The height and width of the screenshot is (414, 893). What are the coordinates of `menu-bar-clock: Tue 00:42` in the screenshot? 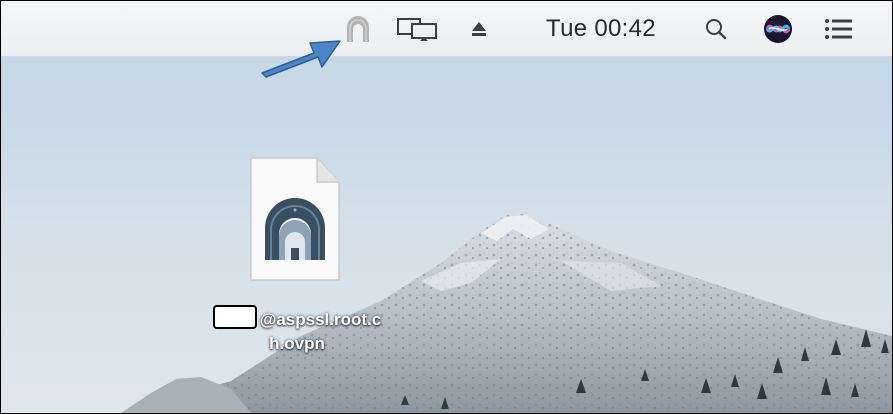 It's located at (601, 28).